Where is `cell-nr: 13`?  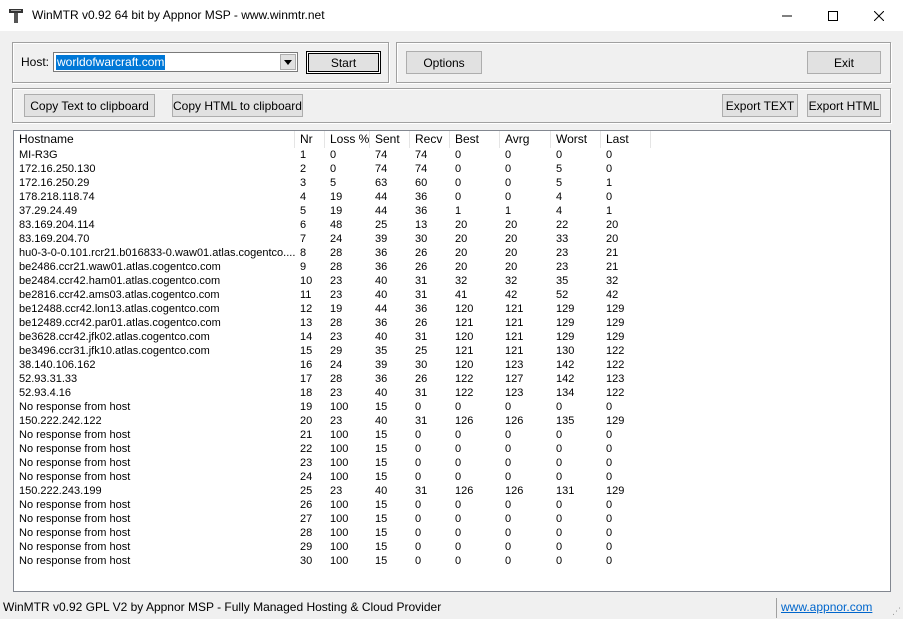 cell-nr: 13 is located at coordinates (306, 323).